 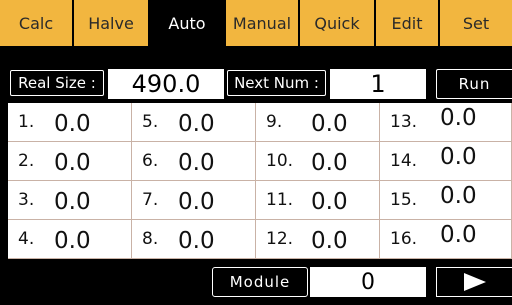 What do you see at coordinates (26, 161) in the screenshot?
I see `cell-index: 2.` at bounding box center [26, 161].